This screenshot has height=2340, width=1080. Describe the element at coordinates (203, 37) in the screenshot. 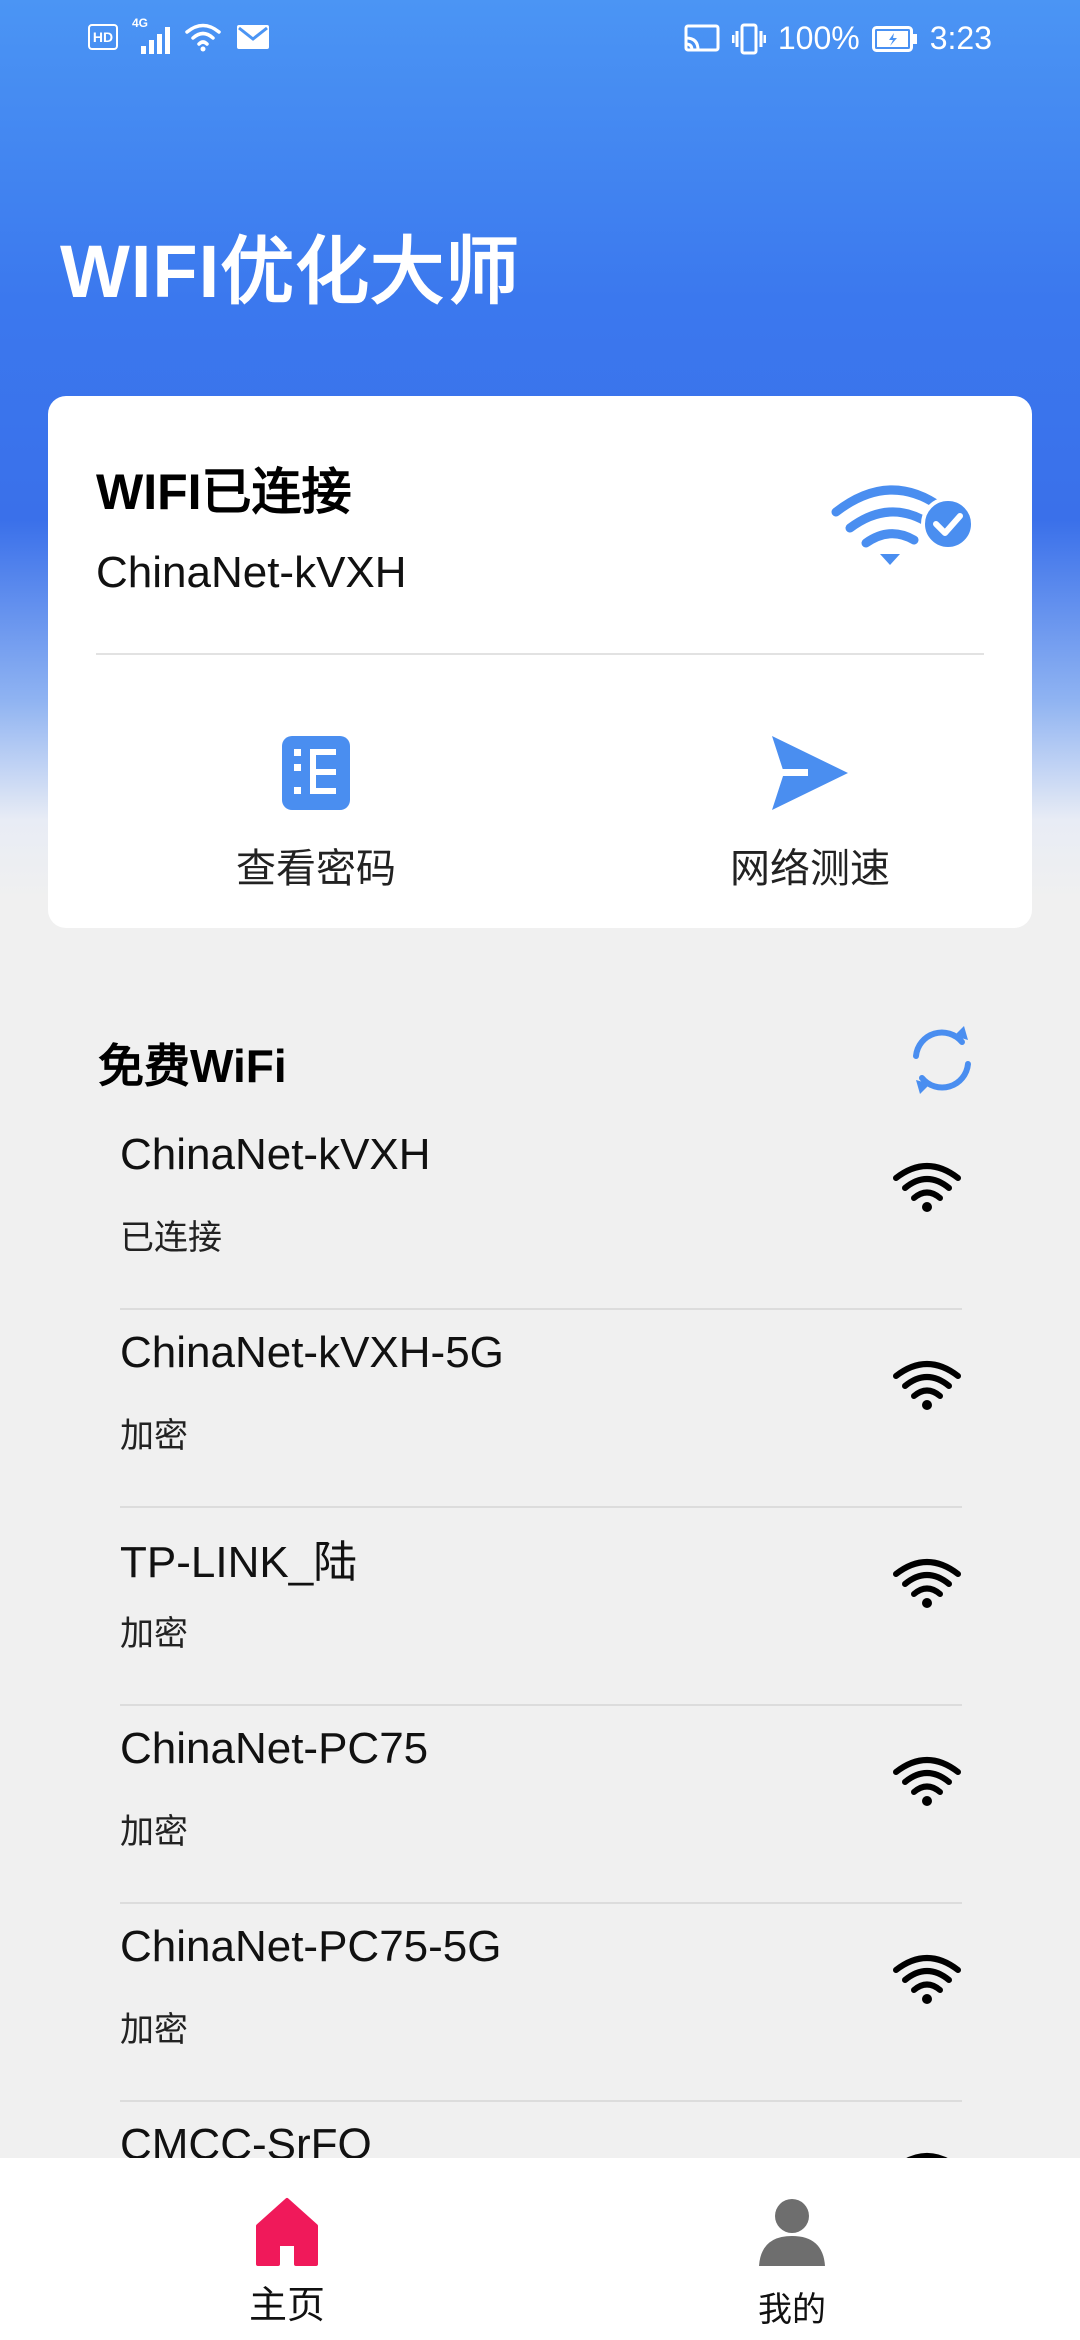

I see `wifi-status-icon` at that location.